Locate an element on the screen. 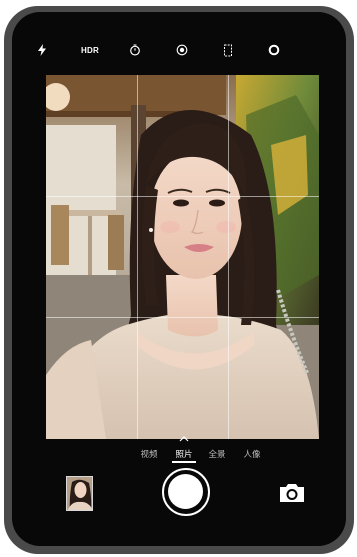 This screenshot has width=357, height=557. hdr-label: HDR is located at coordinates (90, 50).